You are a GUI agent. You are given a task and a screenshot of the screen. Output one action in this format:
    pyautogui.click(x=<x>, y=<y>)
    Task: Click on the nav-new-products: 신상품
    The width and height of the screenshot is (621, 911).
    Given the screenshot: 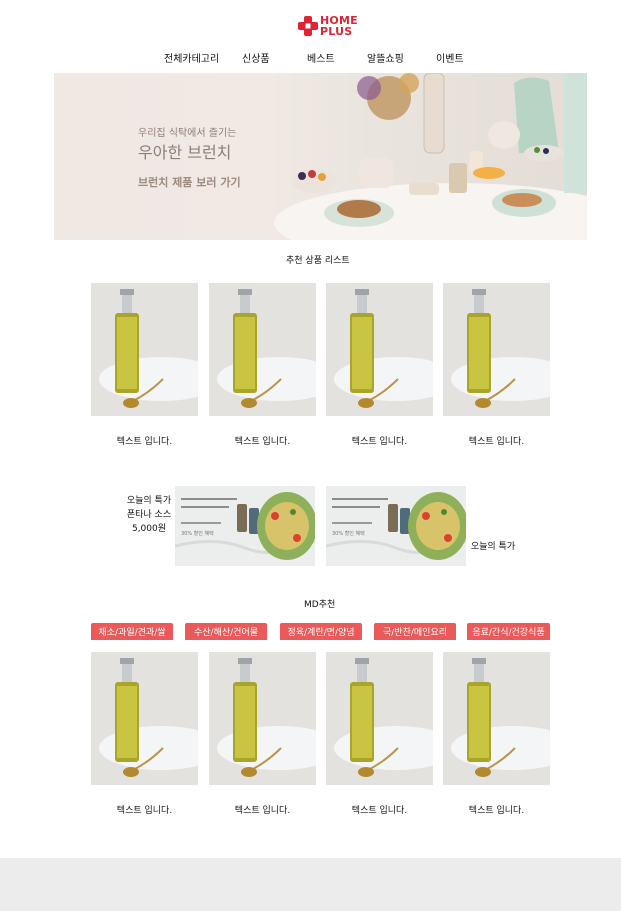 What is the action you would take?
    pyautogui.click(x=256, y=60)
    